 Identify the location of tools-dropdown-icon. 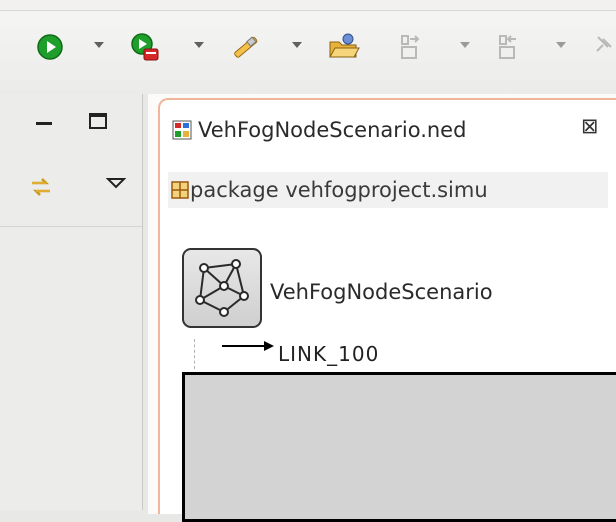
(297, 45).